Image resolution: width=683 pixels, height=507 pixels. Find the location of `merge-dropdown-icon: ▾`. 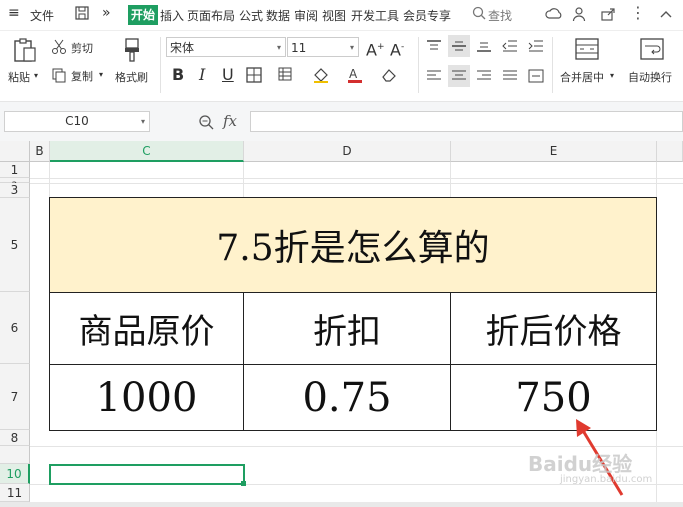

merge-dropdown-icon: ▾ is located at coordinates (612, 75).